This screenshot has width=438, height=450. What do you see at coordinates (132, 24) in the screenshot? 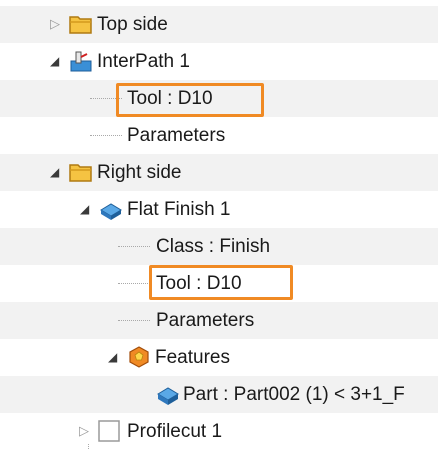
I see `tree-item-label: Top side` at bounding box center [132, 24].